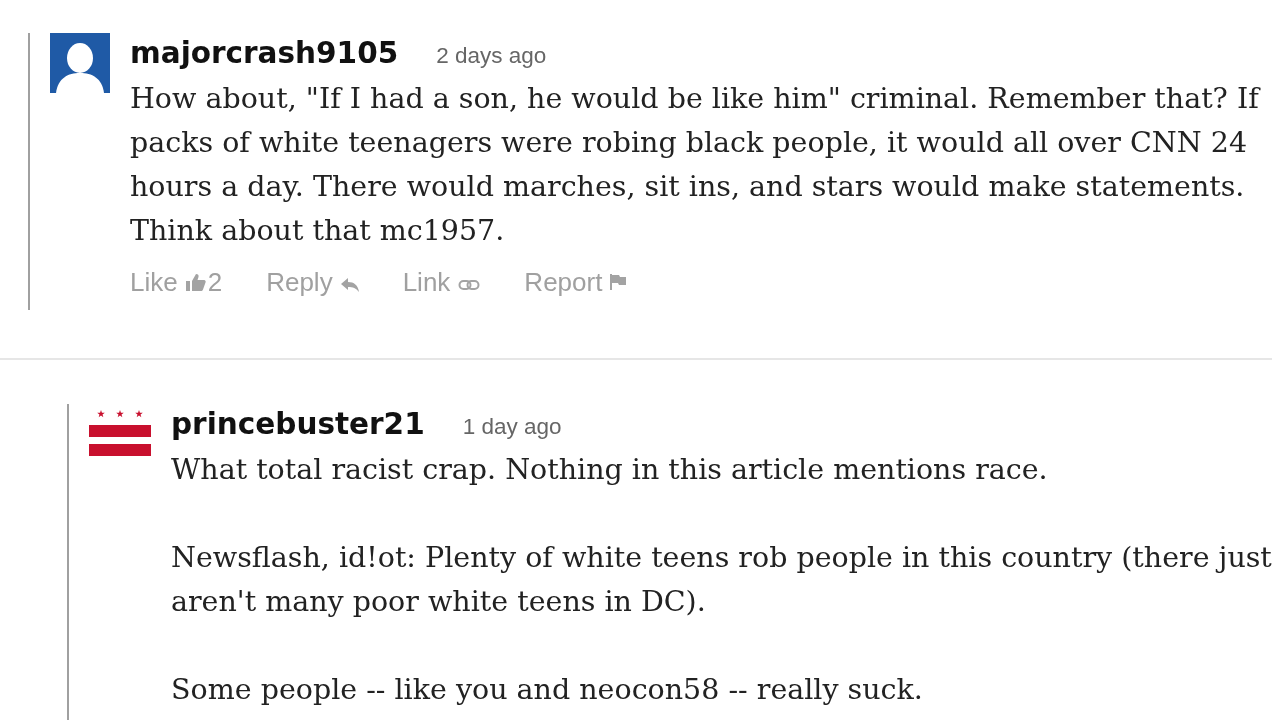 The image size is (1280, 720). What do you see at coordinates (722, 580) in the screenshot?
I see `comment-text: Newsflash, id!ot: Plenty of white teens rob people in this country (there just aren't many poor white teens in DC).` at bounding box center [722, 580].